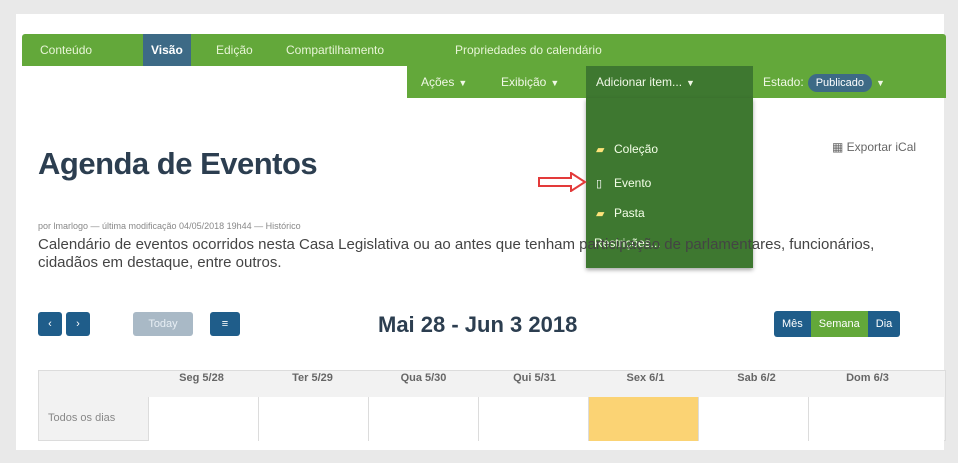  Describe the element at coordinates (528, 50) in the screenshot. I see `tab-propriedades: Propriedades do calendário` at that location.